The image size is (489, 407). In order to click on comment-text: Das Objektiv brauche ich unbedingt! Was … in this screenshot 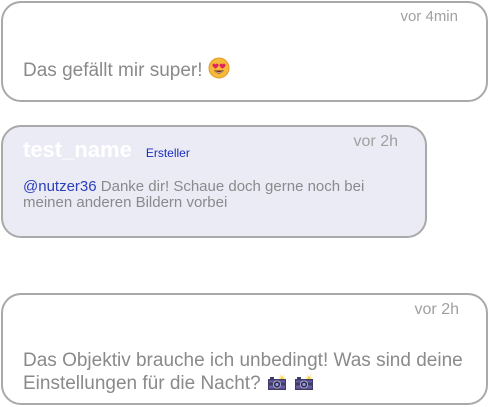, I will do `click(243, 372)`.